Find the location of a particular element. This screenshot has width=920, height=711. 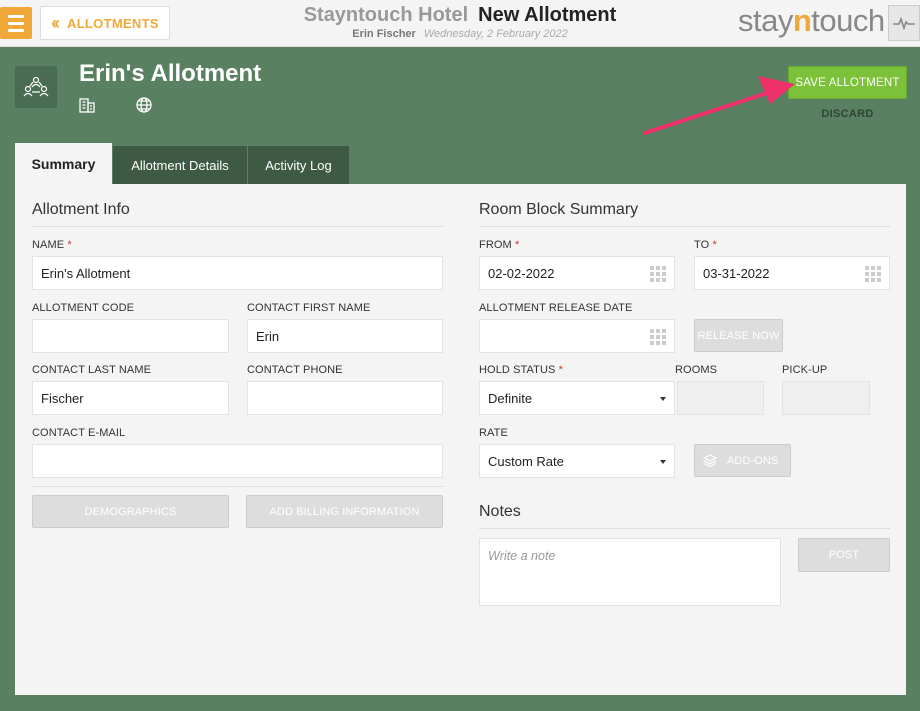

add-ons-label: ADD-ONS is located at coordinates (753, 460).